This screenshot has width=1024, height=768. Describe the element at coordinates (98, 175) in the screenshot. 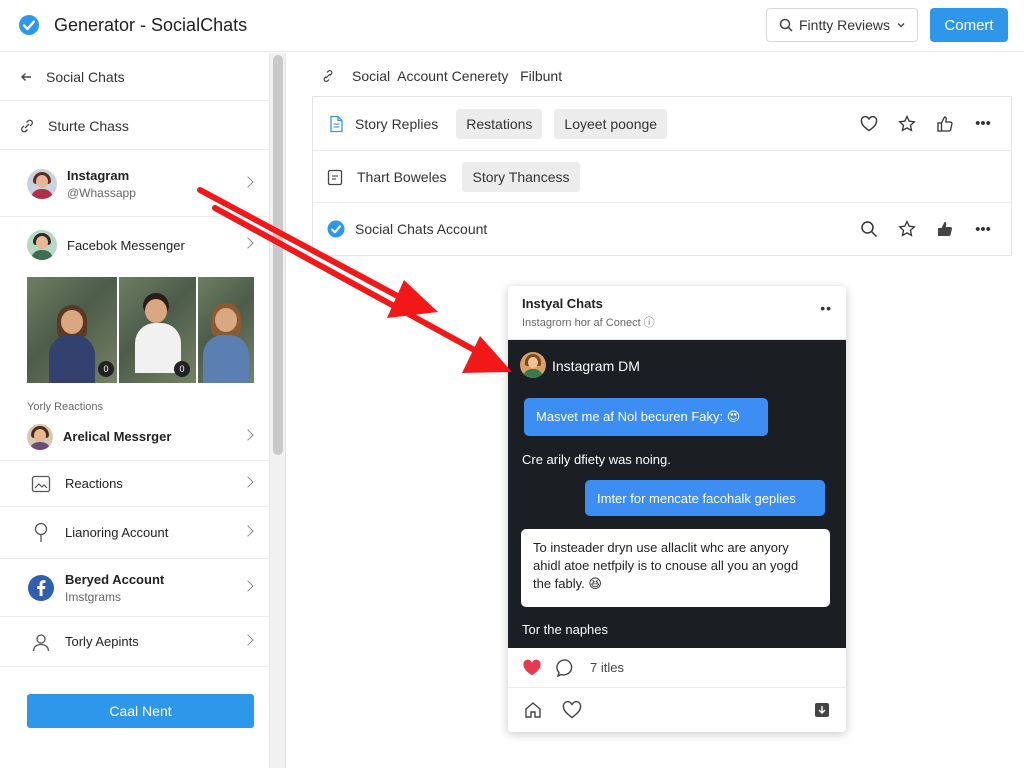

I see `sidebar-item-title: Instagram` at that location.